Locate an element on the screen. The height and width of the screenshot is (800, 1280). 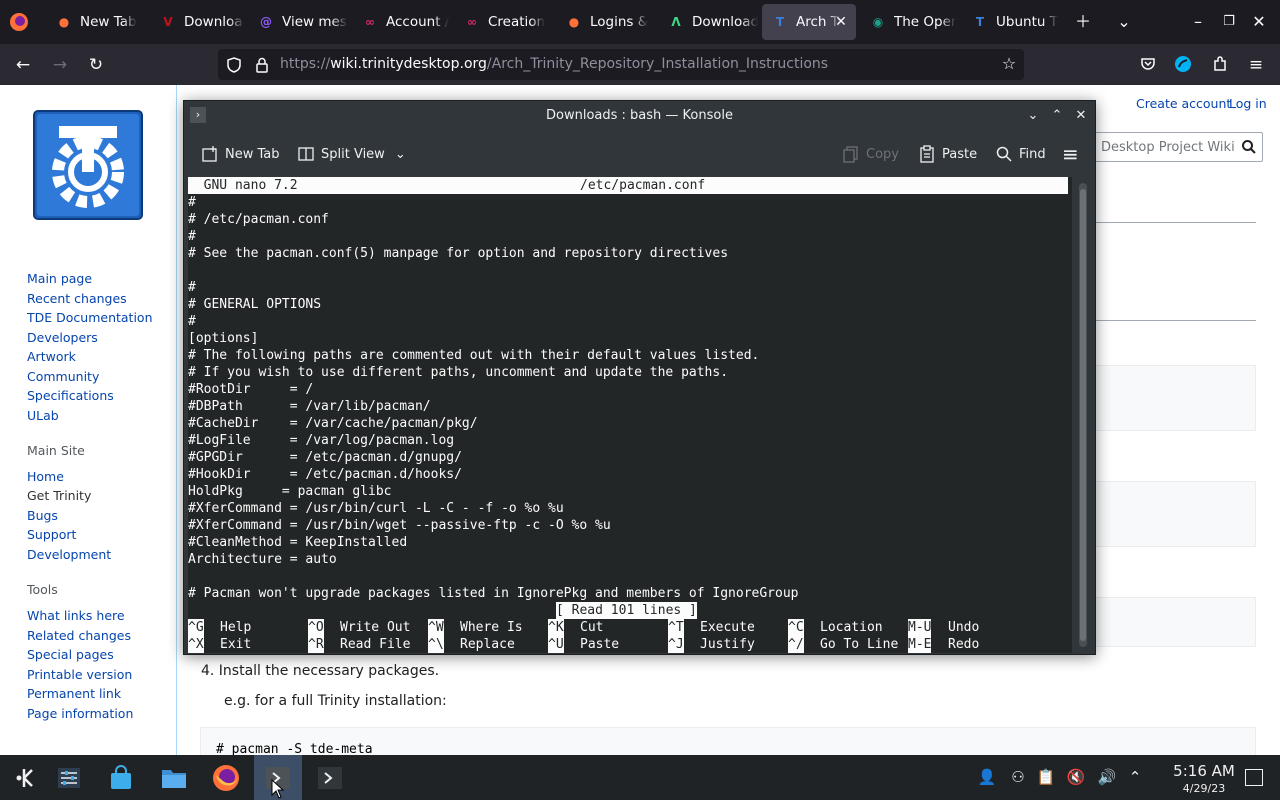
sidebar-link-developers: Developers is located at coordinates (62, 337).